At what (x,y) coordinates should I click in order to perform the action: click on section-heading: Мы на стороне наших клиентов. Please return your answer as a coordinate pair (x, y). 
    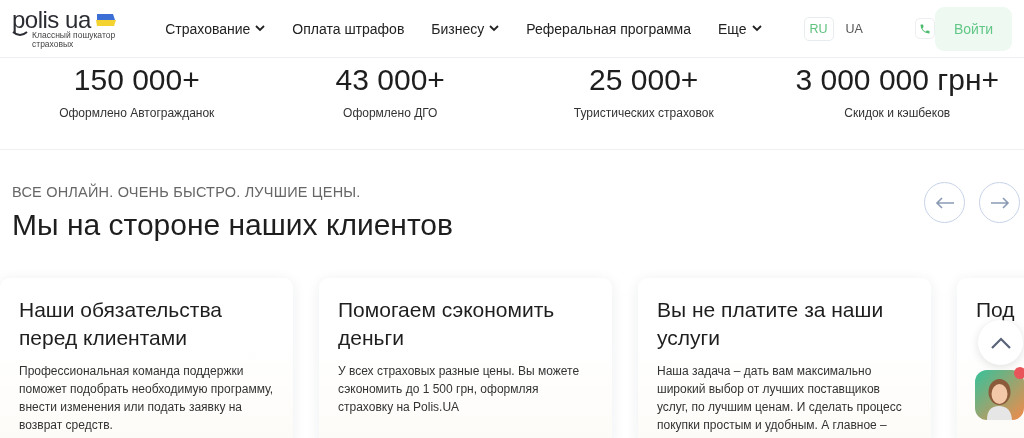
    Looking at the image, I should click on (232, 225).